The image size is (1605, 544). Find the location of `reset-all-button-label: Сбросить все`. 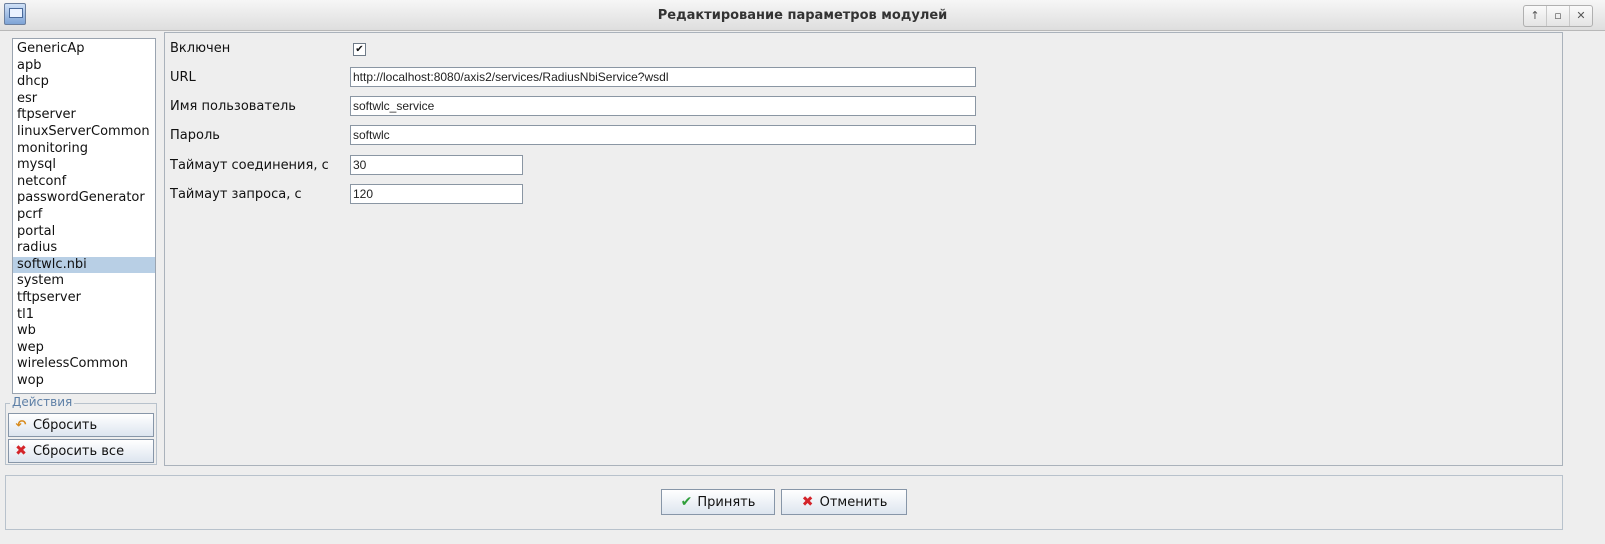

reset-all-button-label: Сбросить все is located at coordinates (79, 451).